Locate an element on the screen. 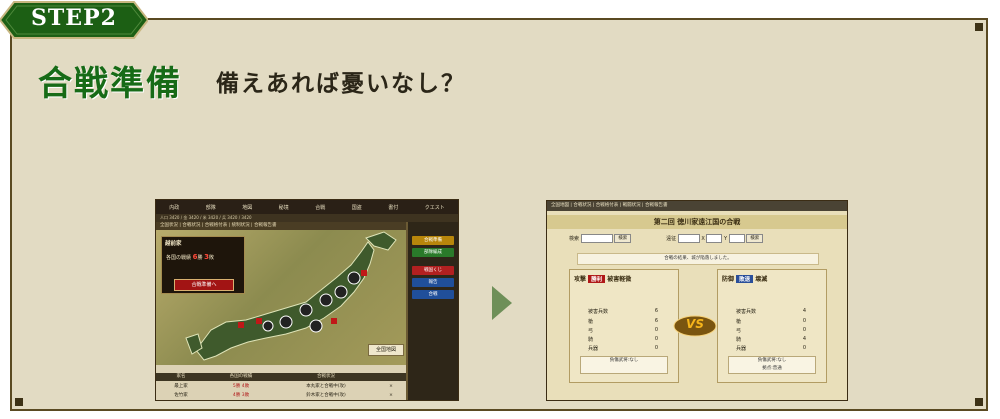 The height and width of the screenshot is (419, 1000). battle-table-header: 家名 各国の戦績 合戦状況 is located at coordinates (281, 377).